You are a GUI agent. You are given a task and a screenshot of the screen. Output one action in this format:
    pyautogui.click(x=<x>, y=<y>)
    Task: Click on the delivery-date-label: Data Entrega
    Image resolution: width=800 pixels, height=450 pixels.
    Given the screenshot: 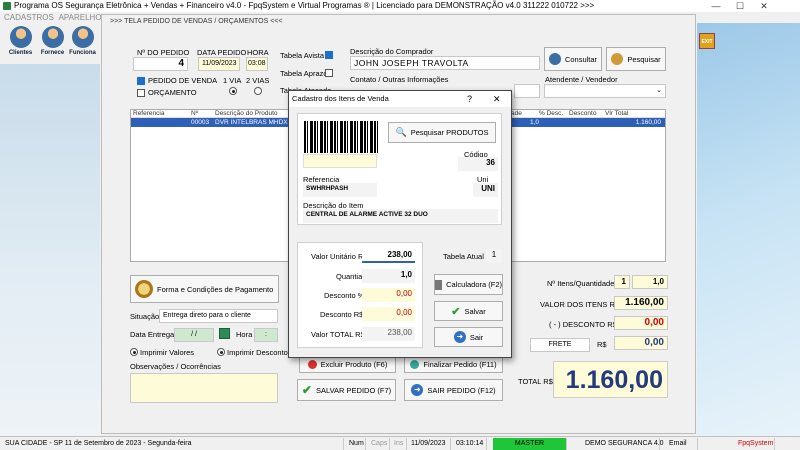 What is the action you would take?
    pyautogui.click(x=152, y=334)
    